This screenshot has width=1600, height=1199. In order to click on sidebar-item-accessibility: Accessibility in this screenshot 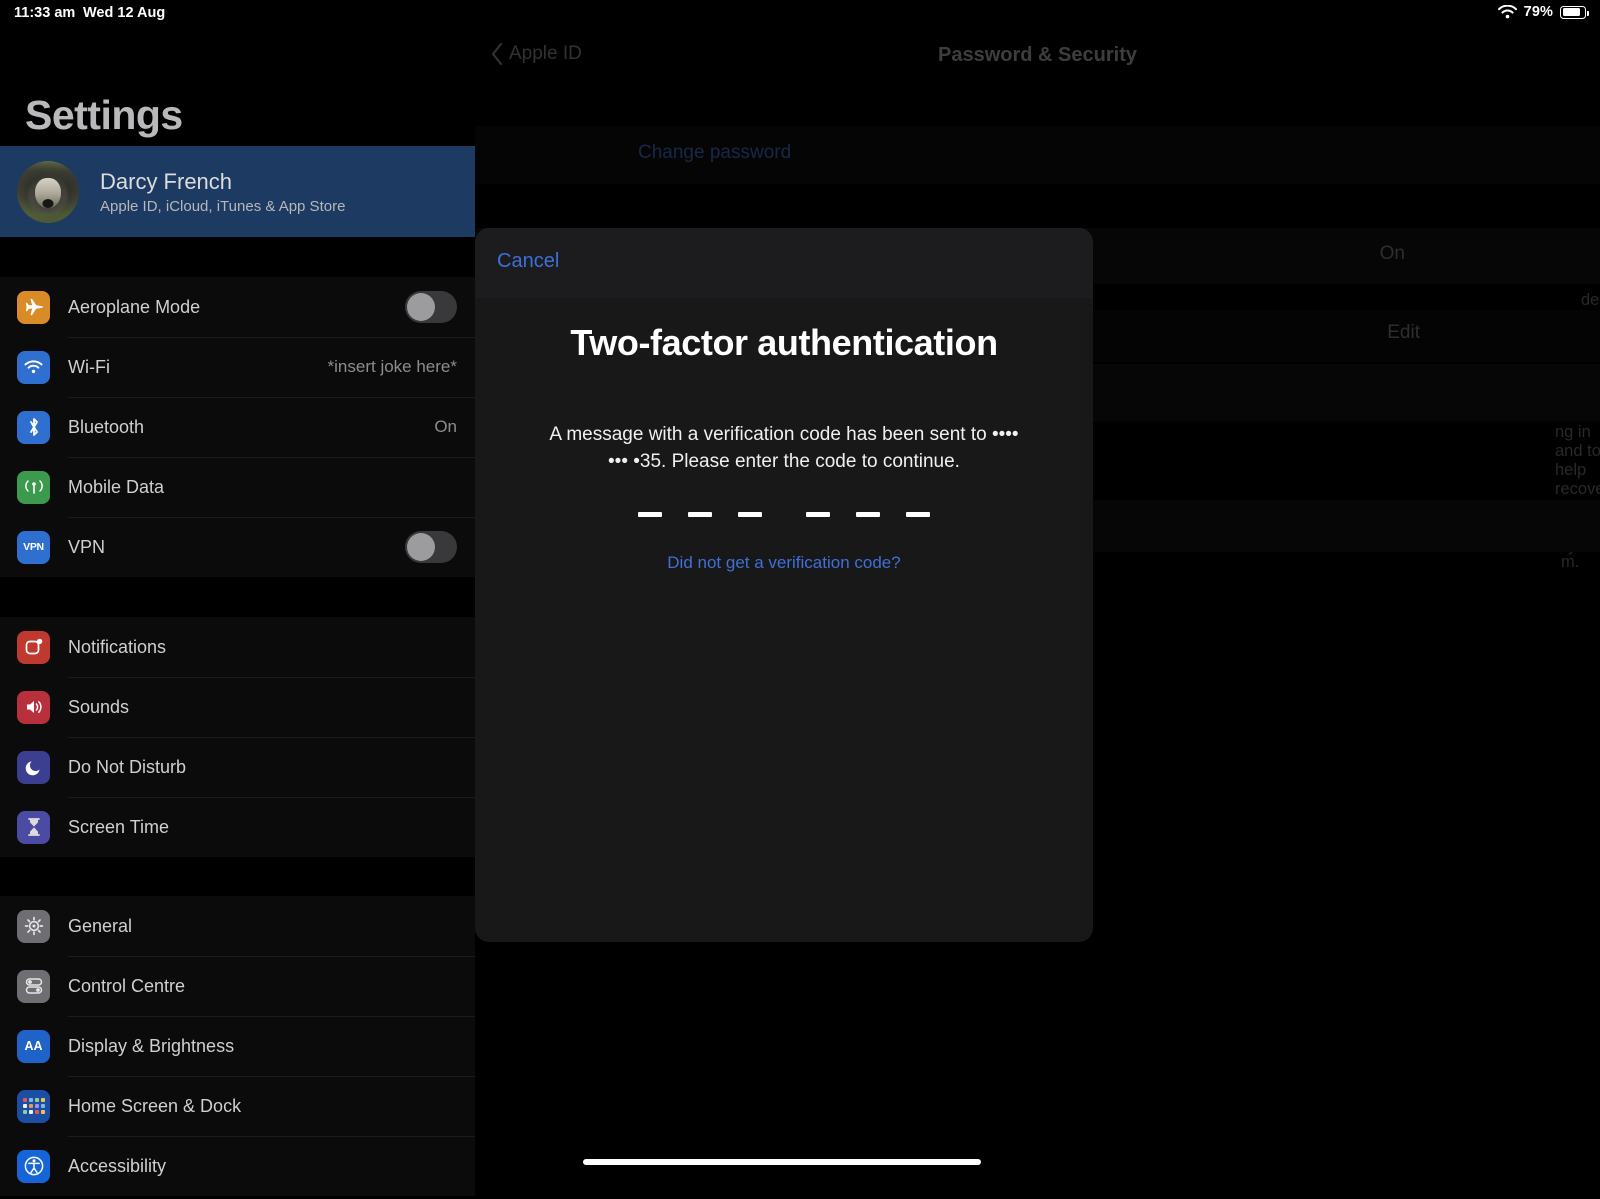, I will do `click(237, 1166)`.